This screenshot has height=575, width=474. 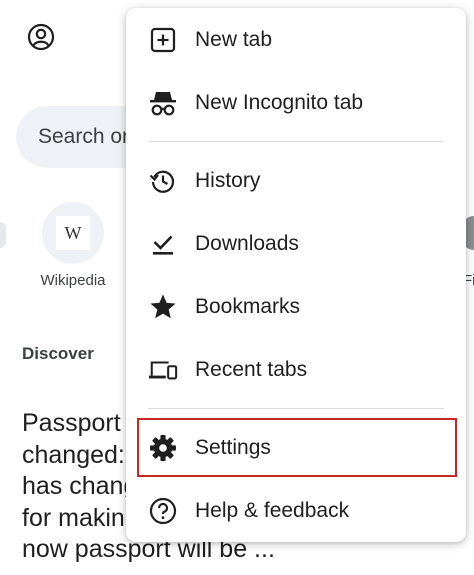 I want to click on menu-item-label: Recent tabs, so click(x=251, y=369).